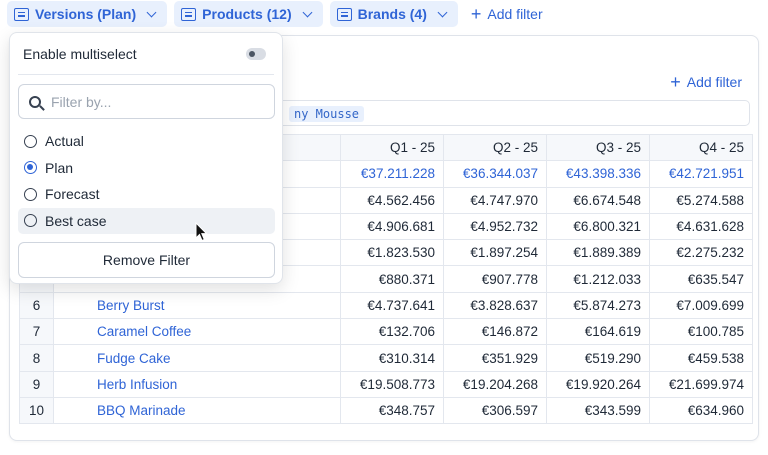  I want to click on value-cell: €635.547, so click(701, 279).